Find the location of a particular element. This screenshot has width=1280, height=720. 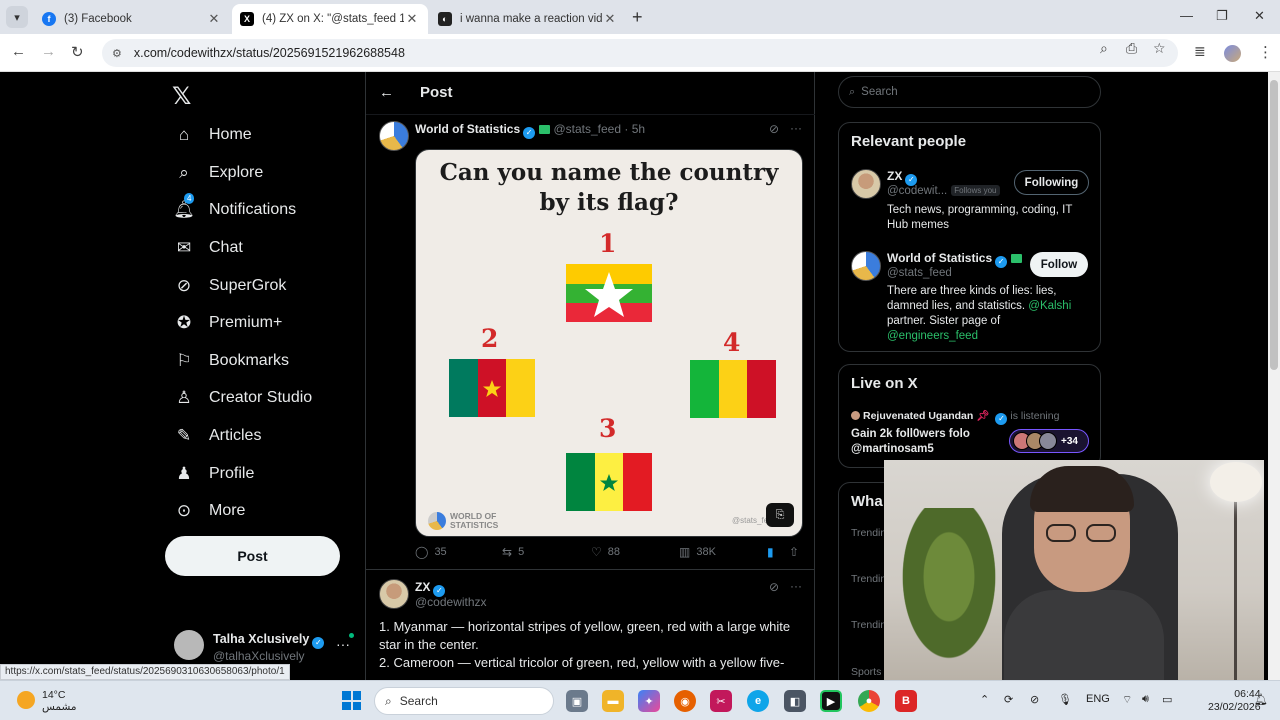

following-button: Following is located at coordinates (1051, 182).